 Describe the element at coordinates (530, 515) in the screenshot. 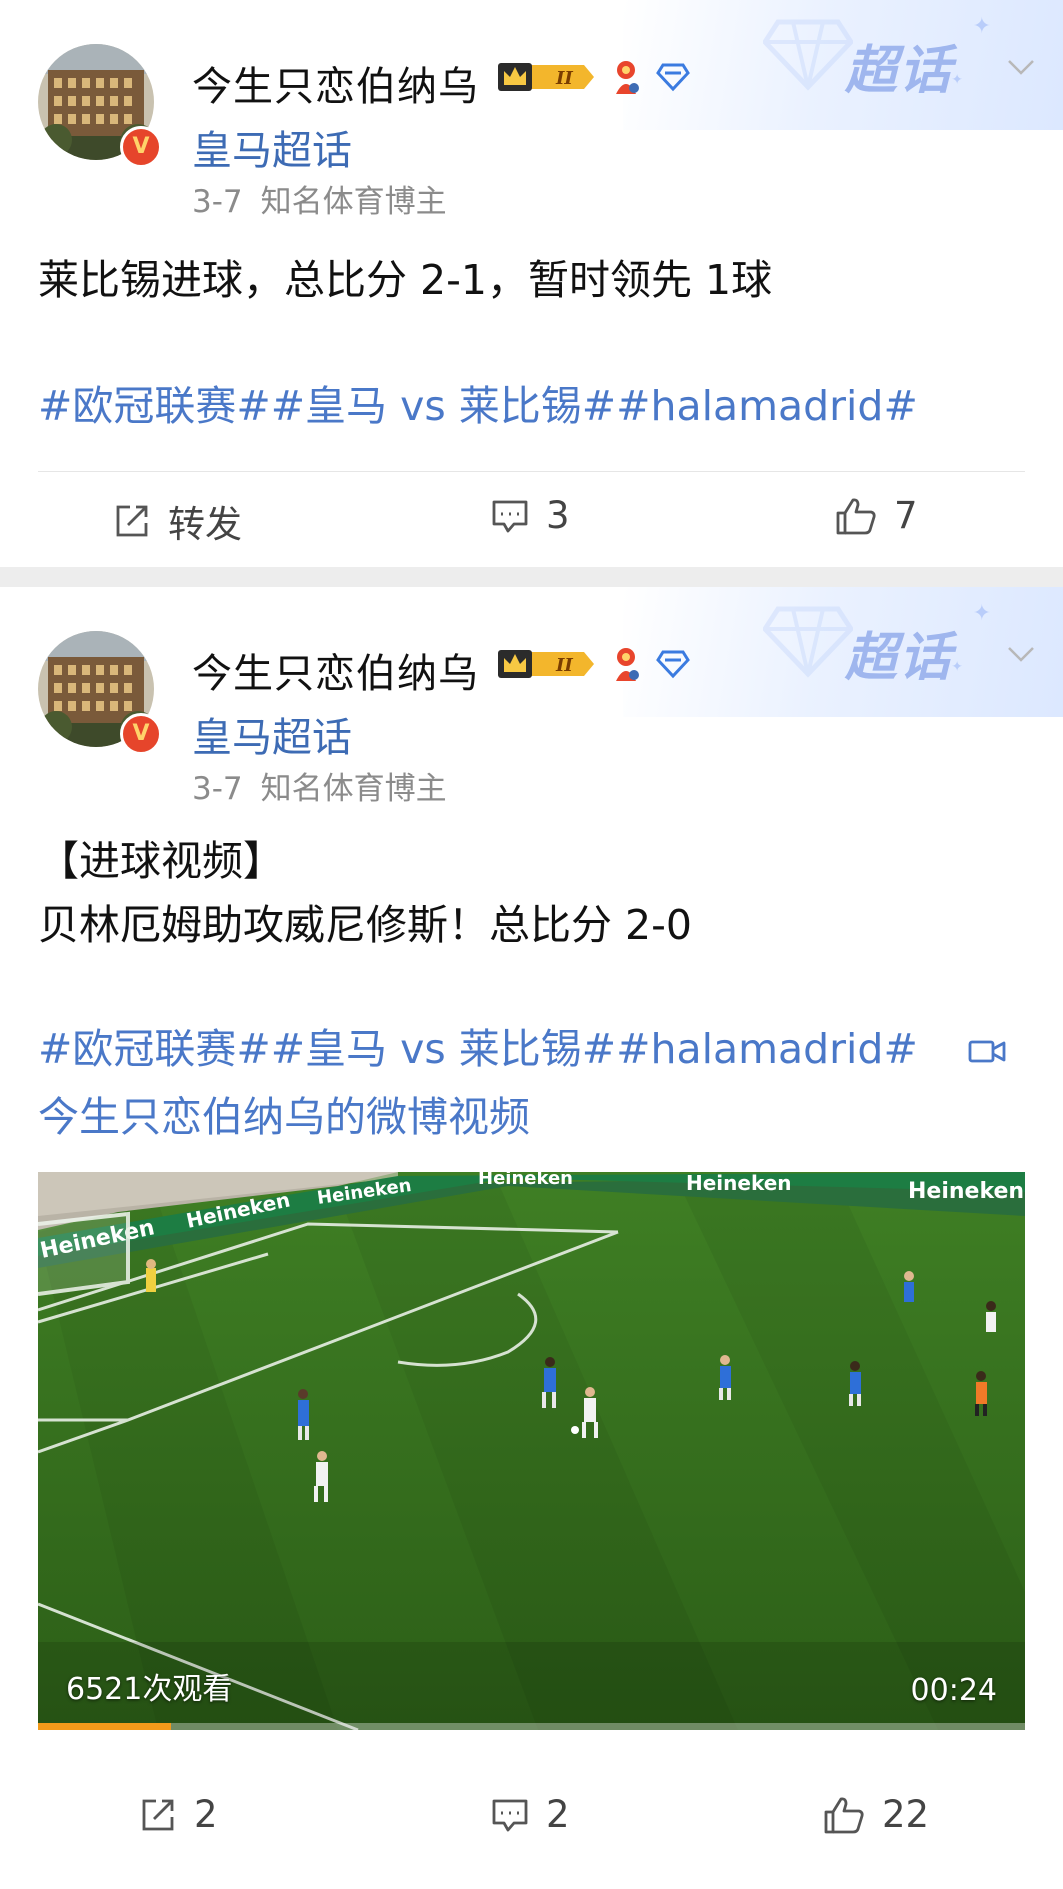

I see `comment-button: 3` at that location.